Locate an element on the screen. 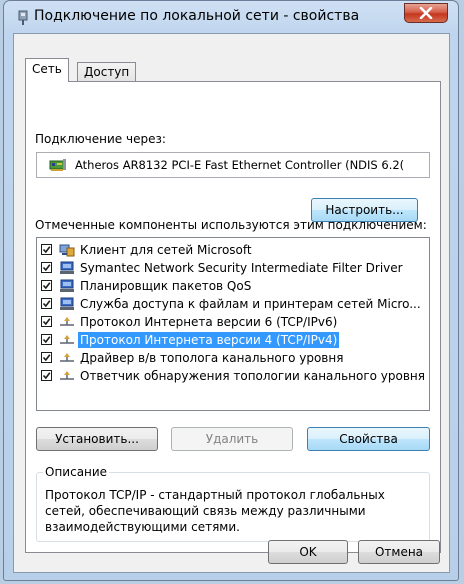 This screenshot has height=584, width=464. connect-using-label: Подключение через: is located at coordinates (100, 139).